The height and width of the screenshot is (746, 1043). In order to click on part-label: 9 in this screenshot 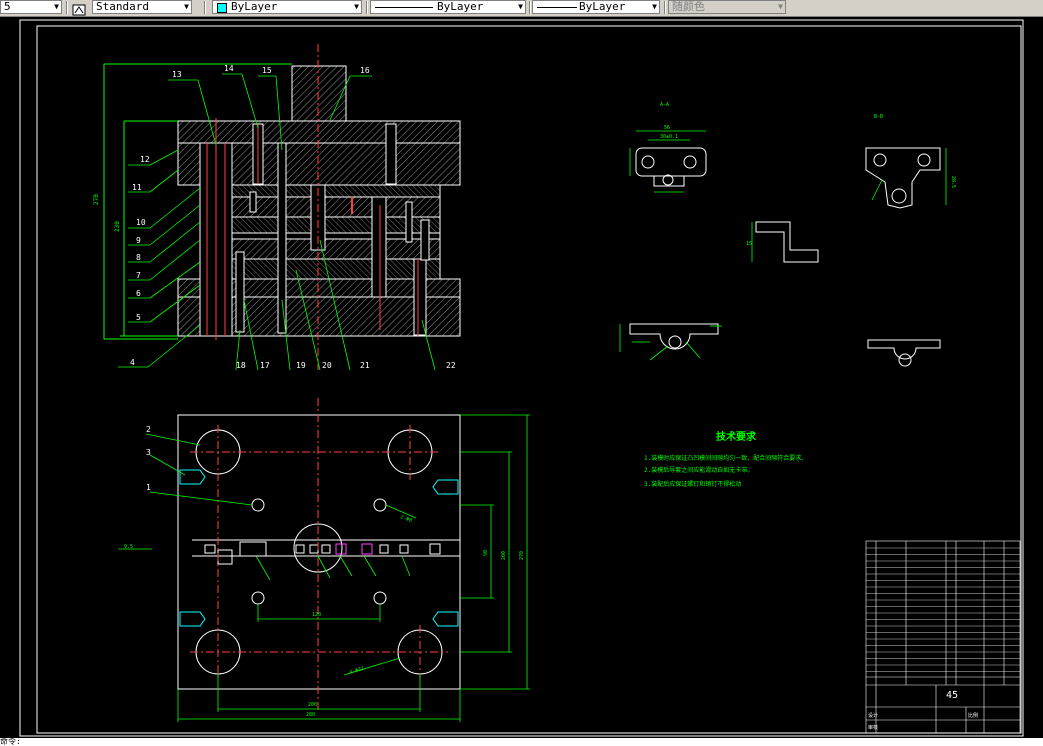, I will do `click(138, 240)`.